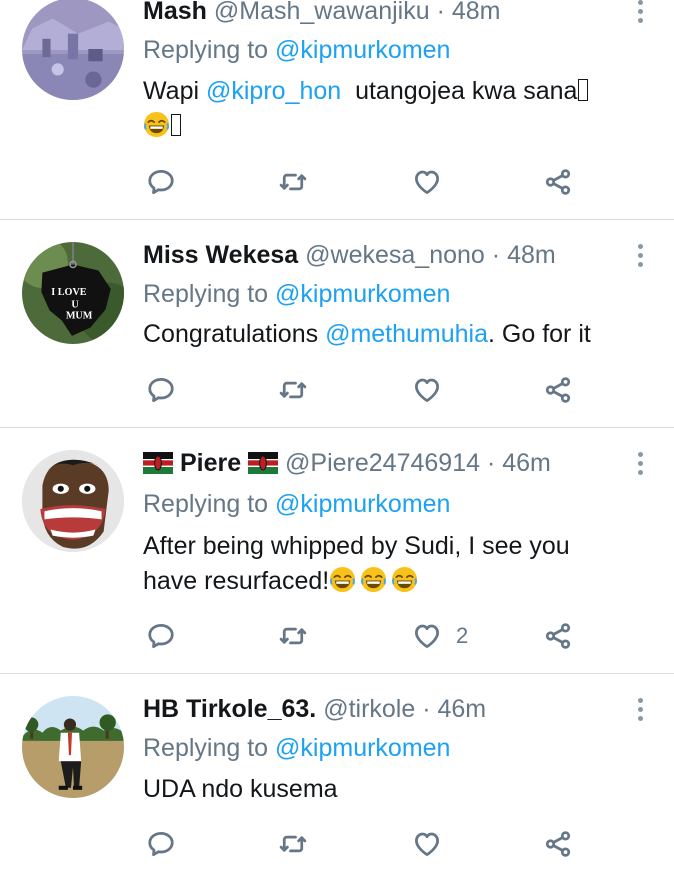 This screenshot has height=885, width=674. What do you see at coordinates (240, 789) in the screenshot?
I see `tweet-text-line: UDA ndo kusema` at bounding box center [240, 789].